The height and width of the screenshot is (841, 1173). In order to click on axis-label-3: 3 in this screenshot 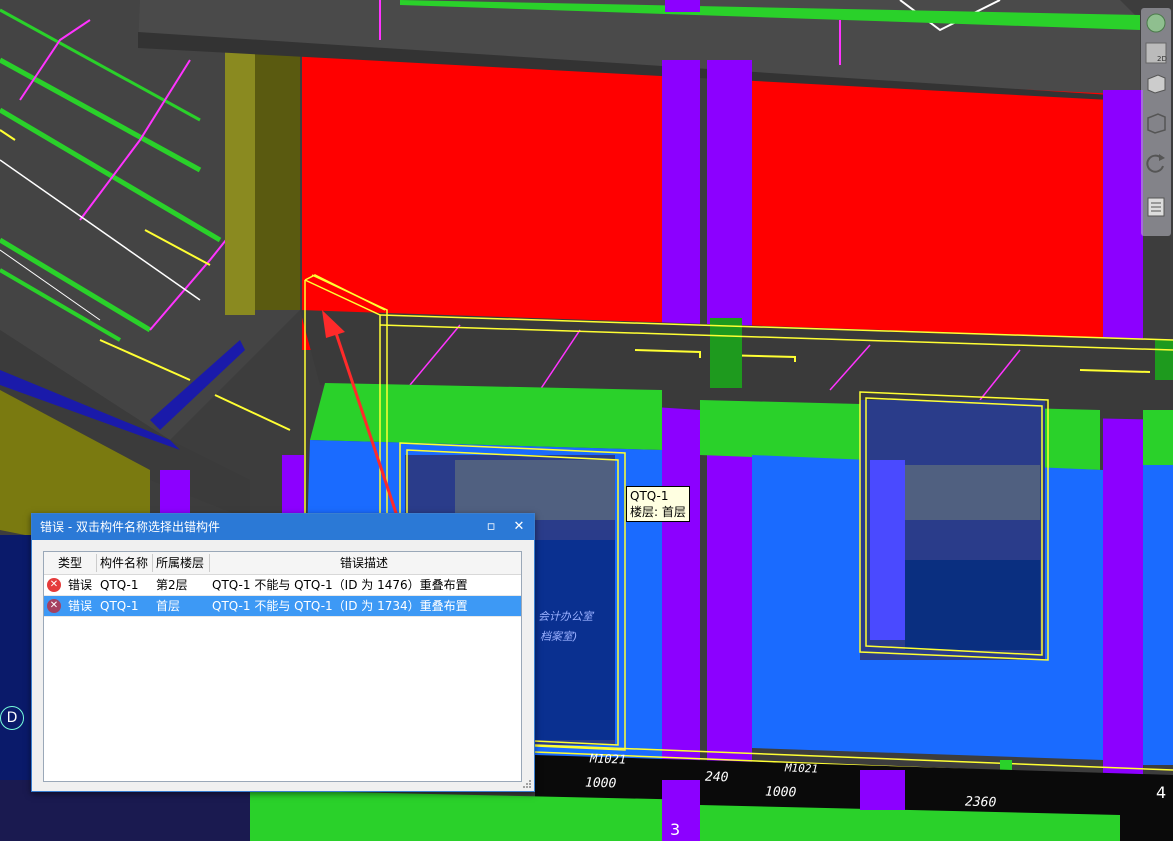, I will do `click(675, 829)`.